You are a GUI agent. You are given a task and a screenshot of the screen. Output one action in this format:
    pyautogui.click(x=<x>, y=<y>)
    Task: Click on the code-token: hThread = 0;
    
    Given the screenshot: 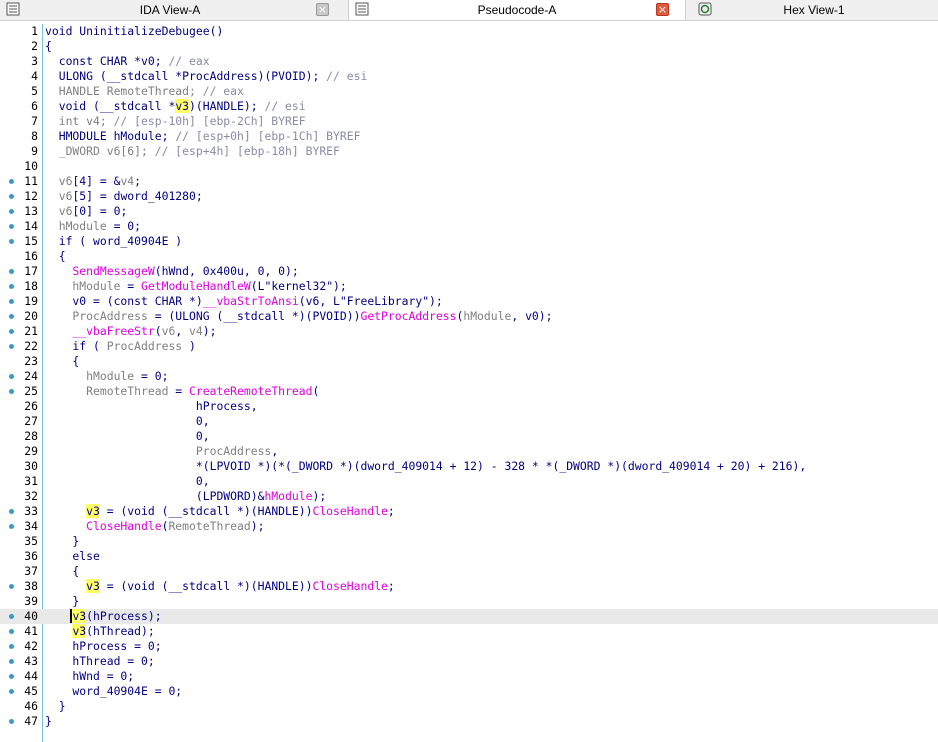 What is the action you would take?
    pyautogui.click(x=100, y=661)
    